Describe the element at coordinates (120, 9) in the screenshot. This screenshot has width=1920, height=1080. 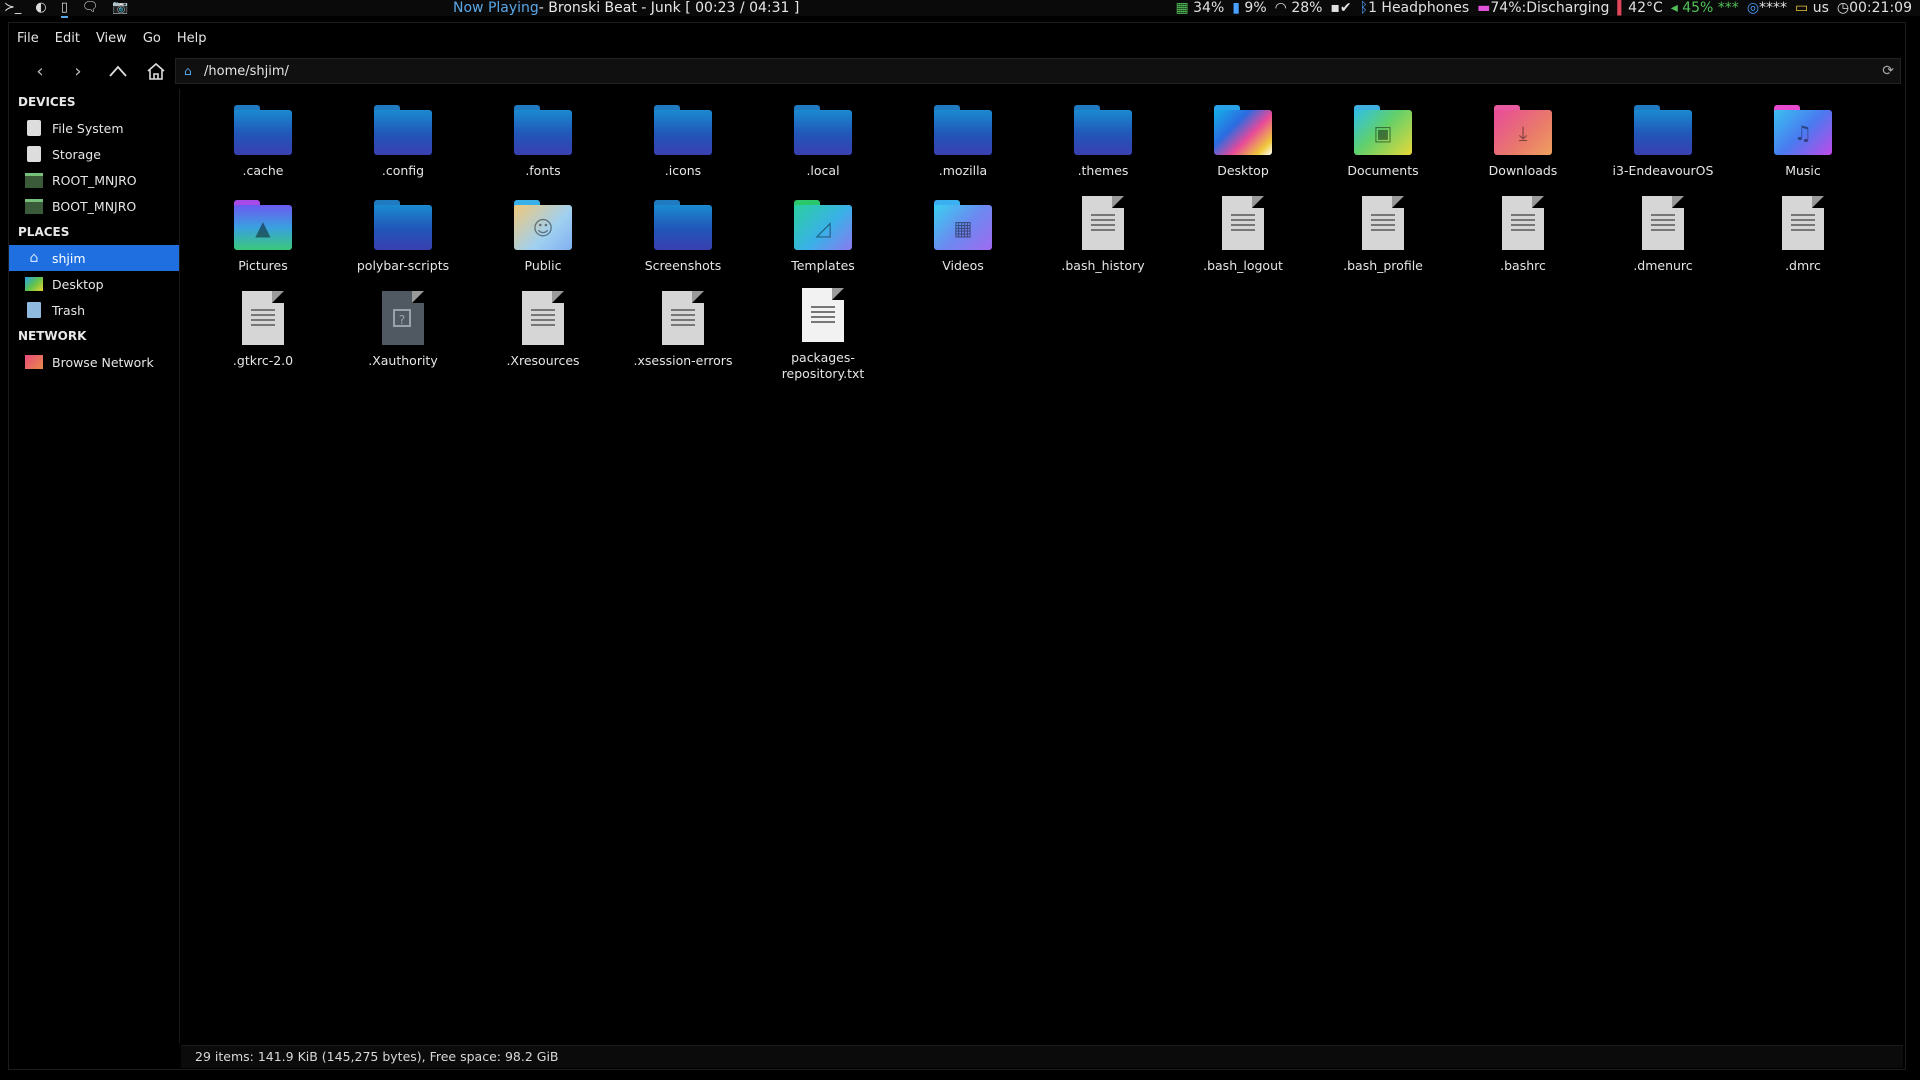
I see `camera-icon: 📷` at that location.